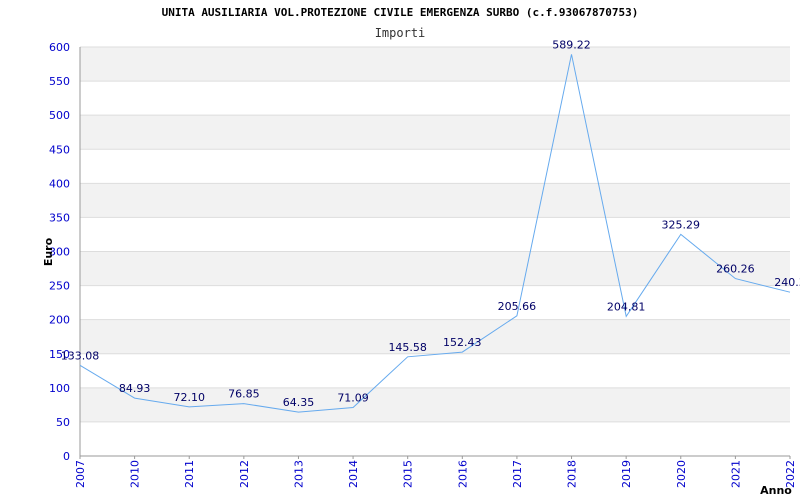  Describe the element at coordinates (681, 224) in the screenshot. I see `data-label: 325.29` at that location.